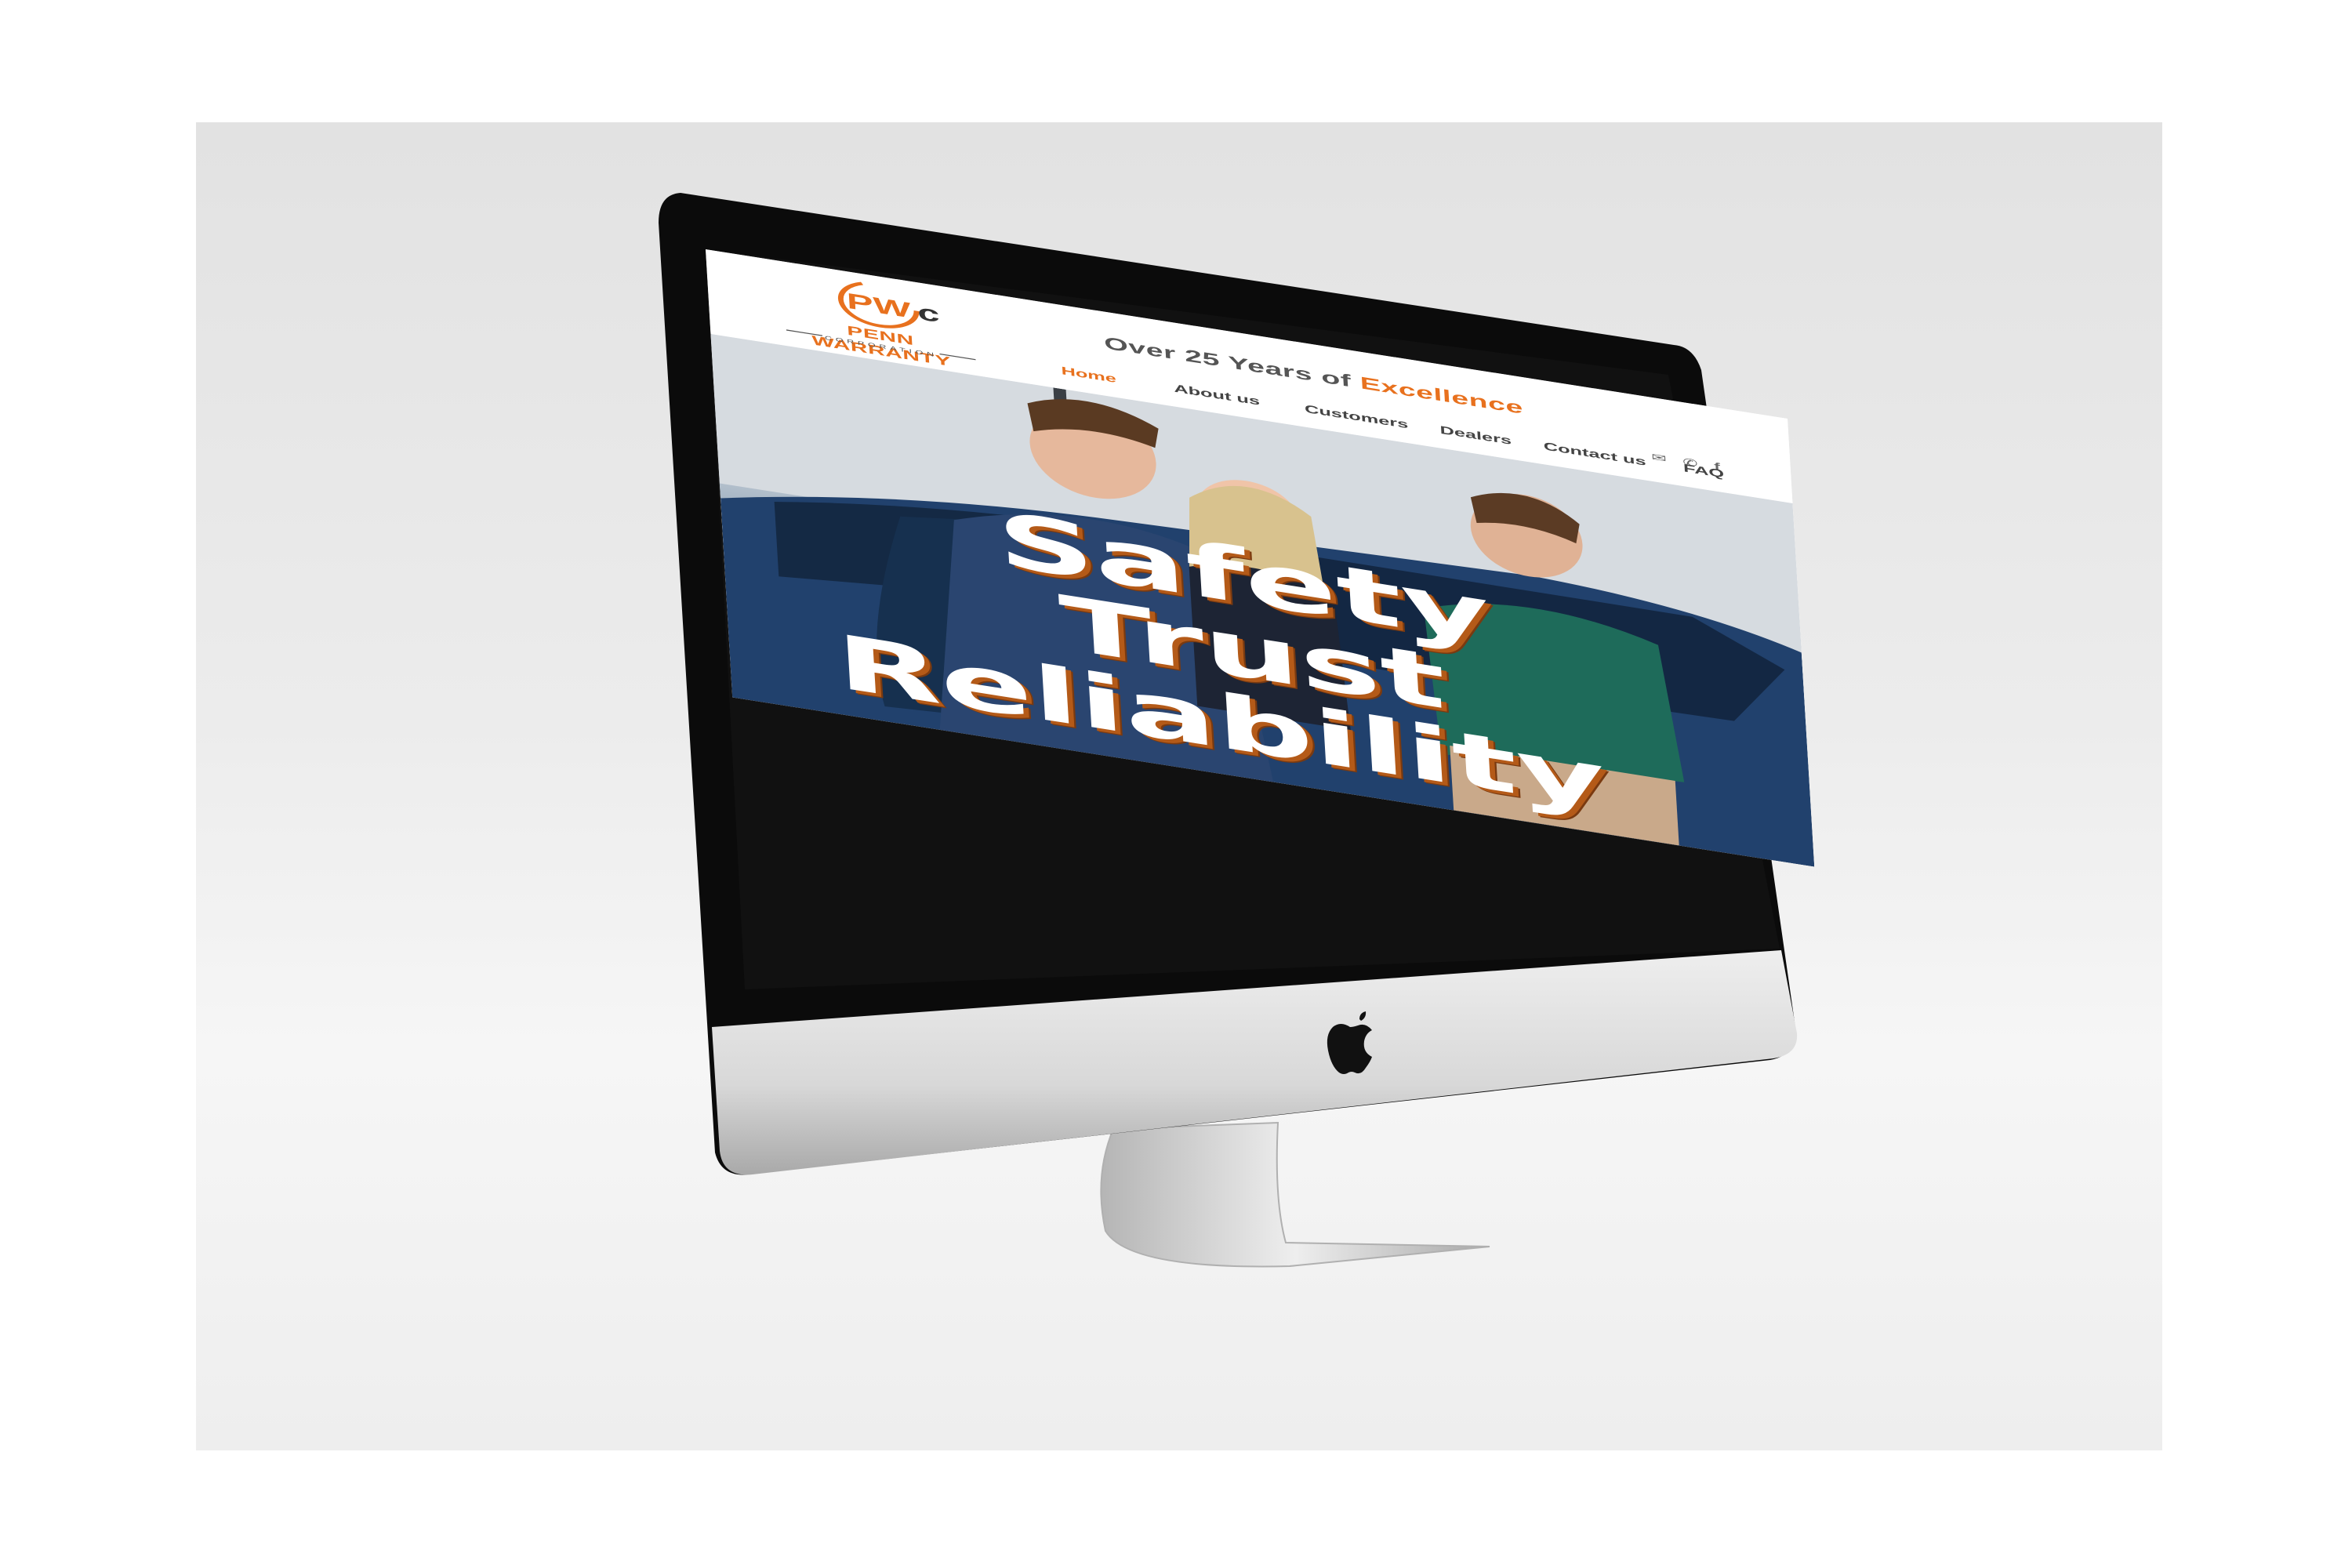 Image resolution: width=2352 pixels, height=1568 pixels. Describe the element at coordinates (1441, 395) in the screenshot. I see `tagline-accent: Excellence` at that location.